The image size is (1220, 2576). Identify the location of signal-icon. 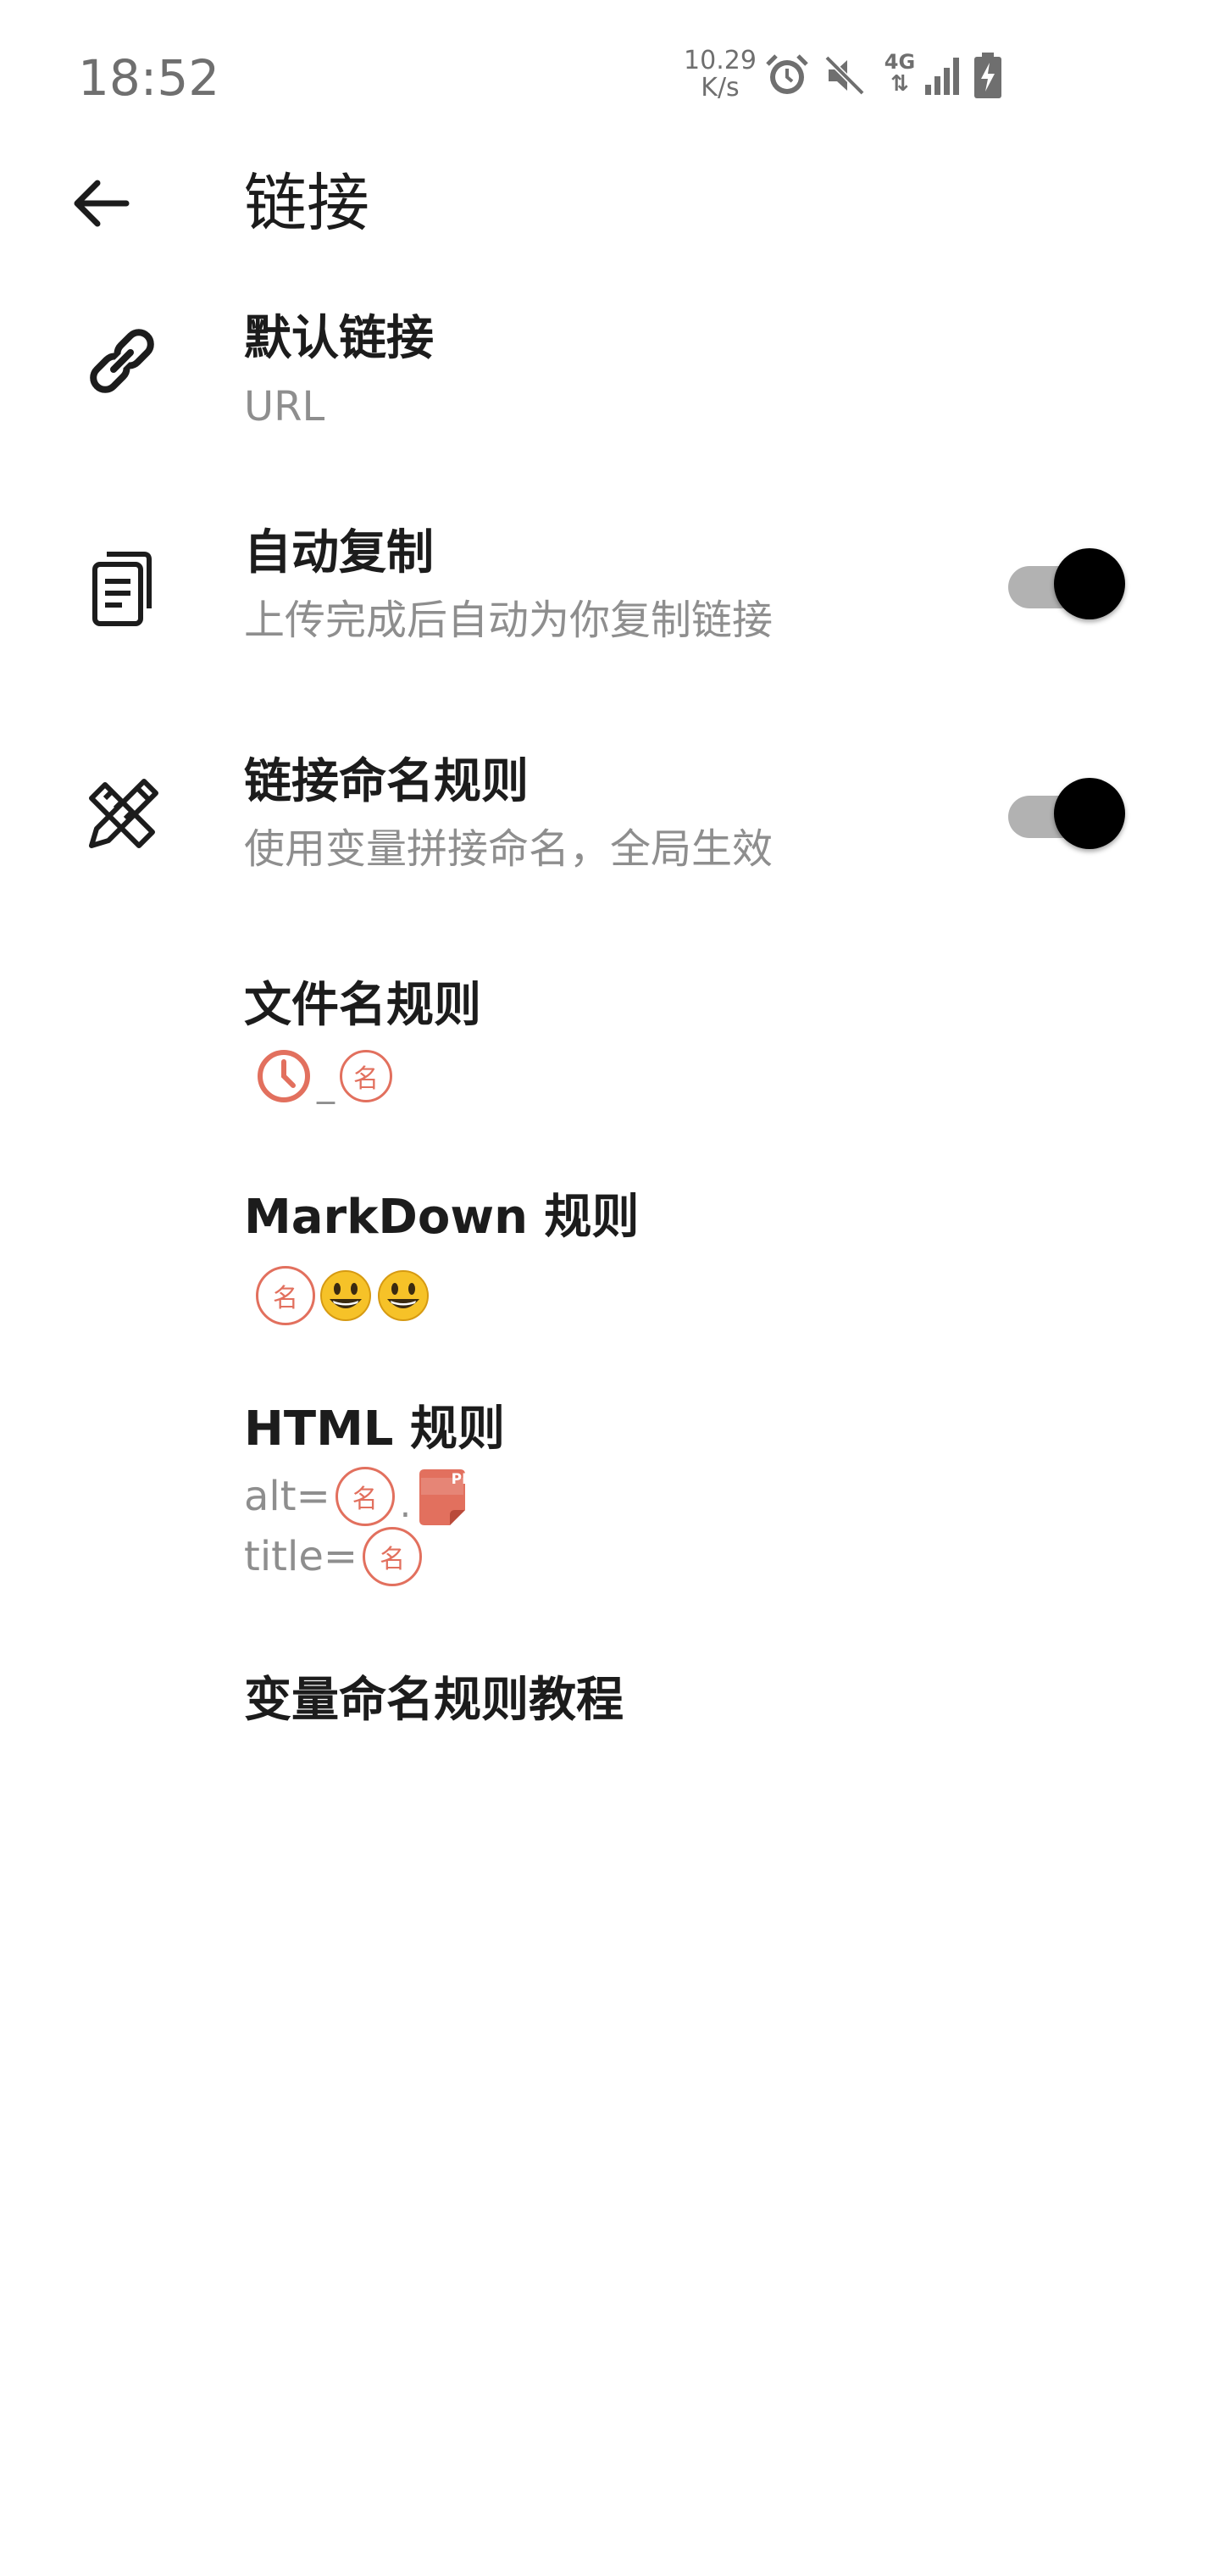
(942, 76).